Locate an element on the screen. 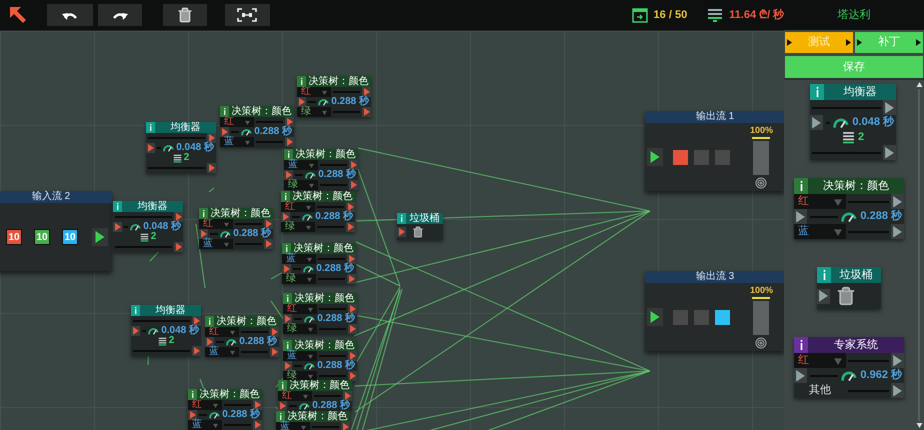  scroll-up-icon is located at coordinates (919, 84).